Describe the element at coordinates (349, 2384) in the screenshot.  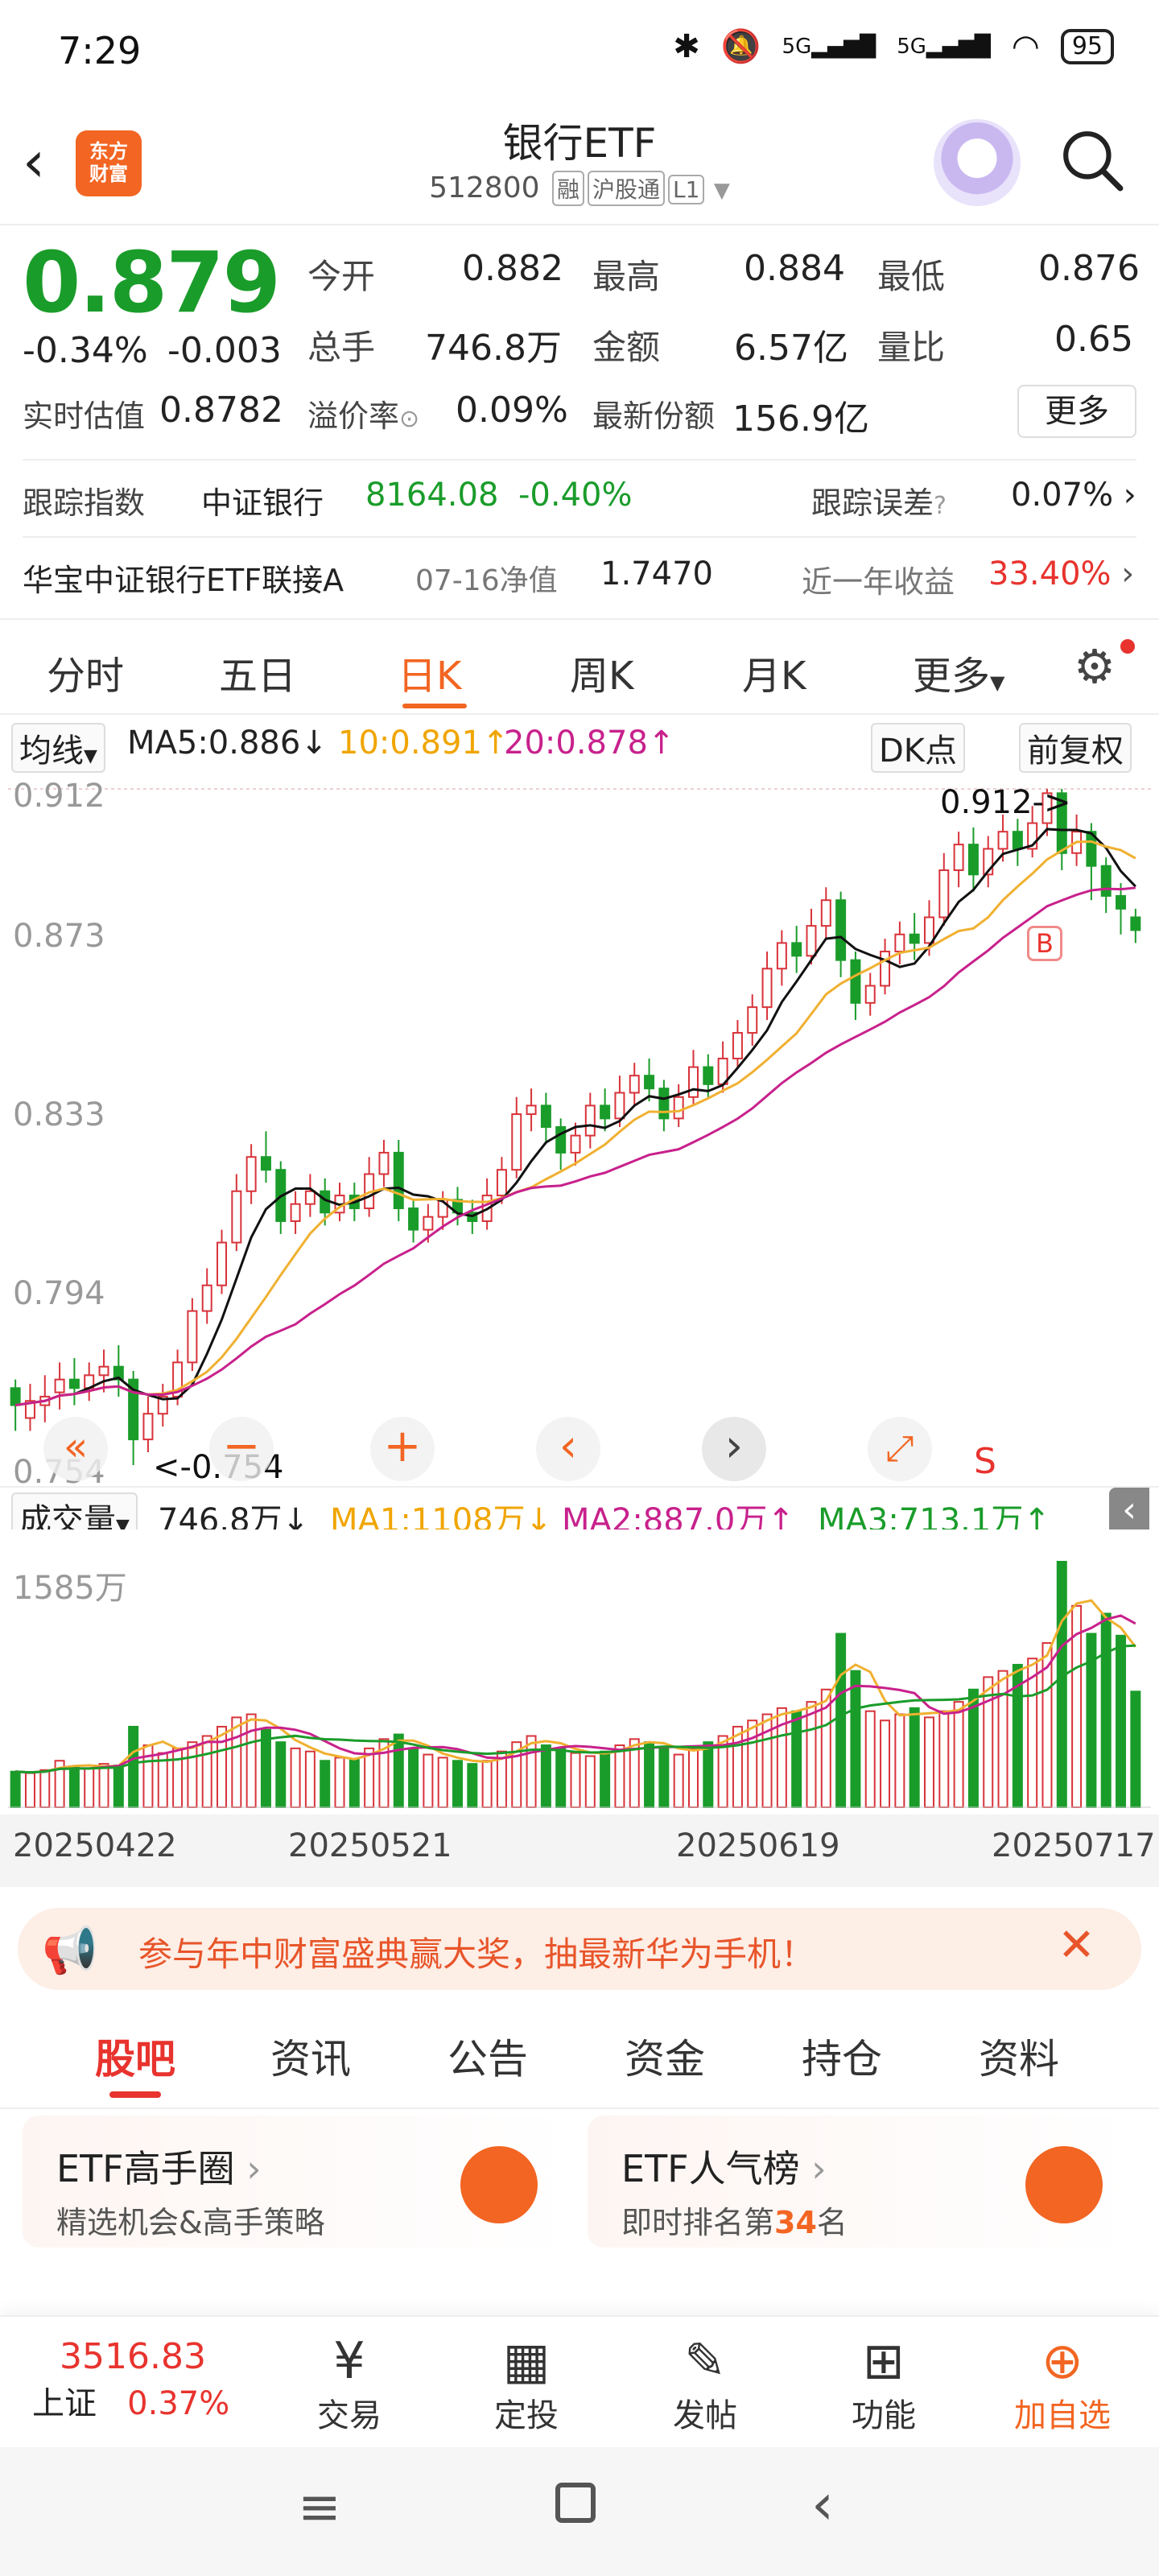
I see `nav-trade: ¥ 交易` at that location.